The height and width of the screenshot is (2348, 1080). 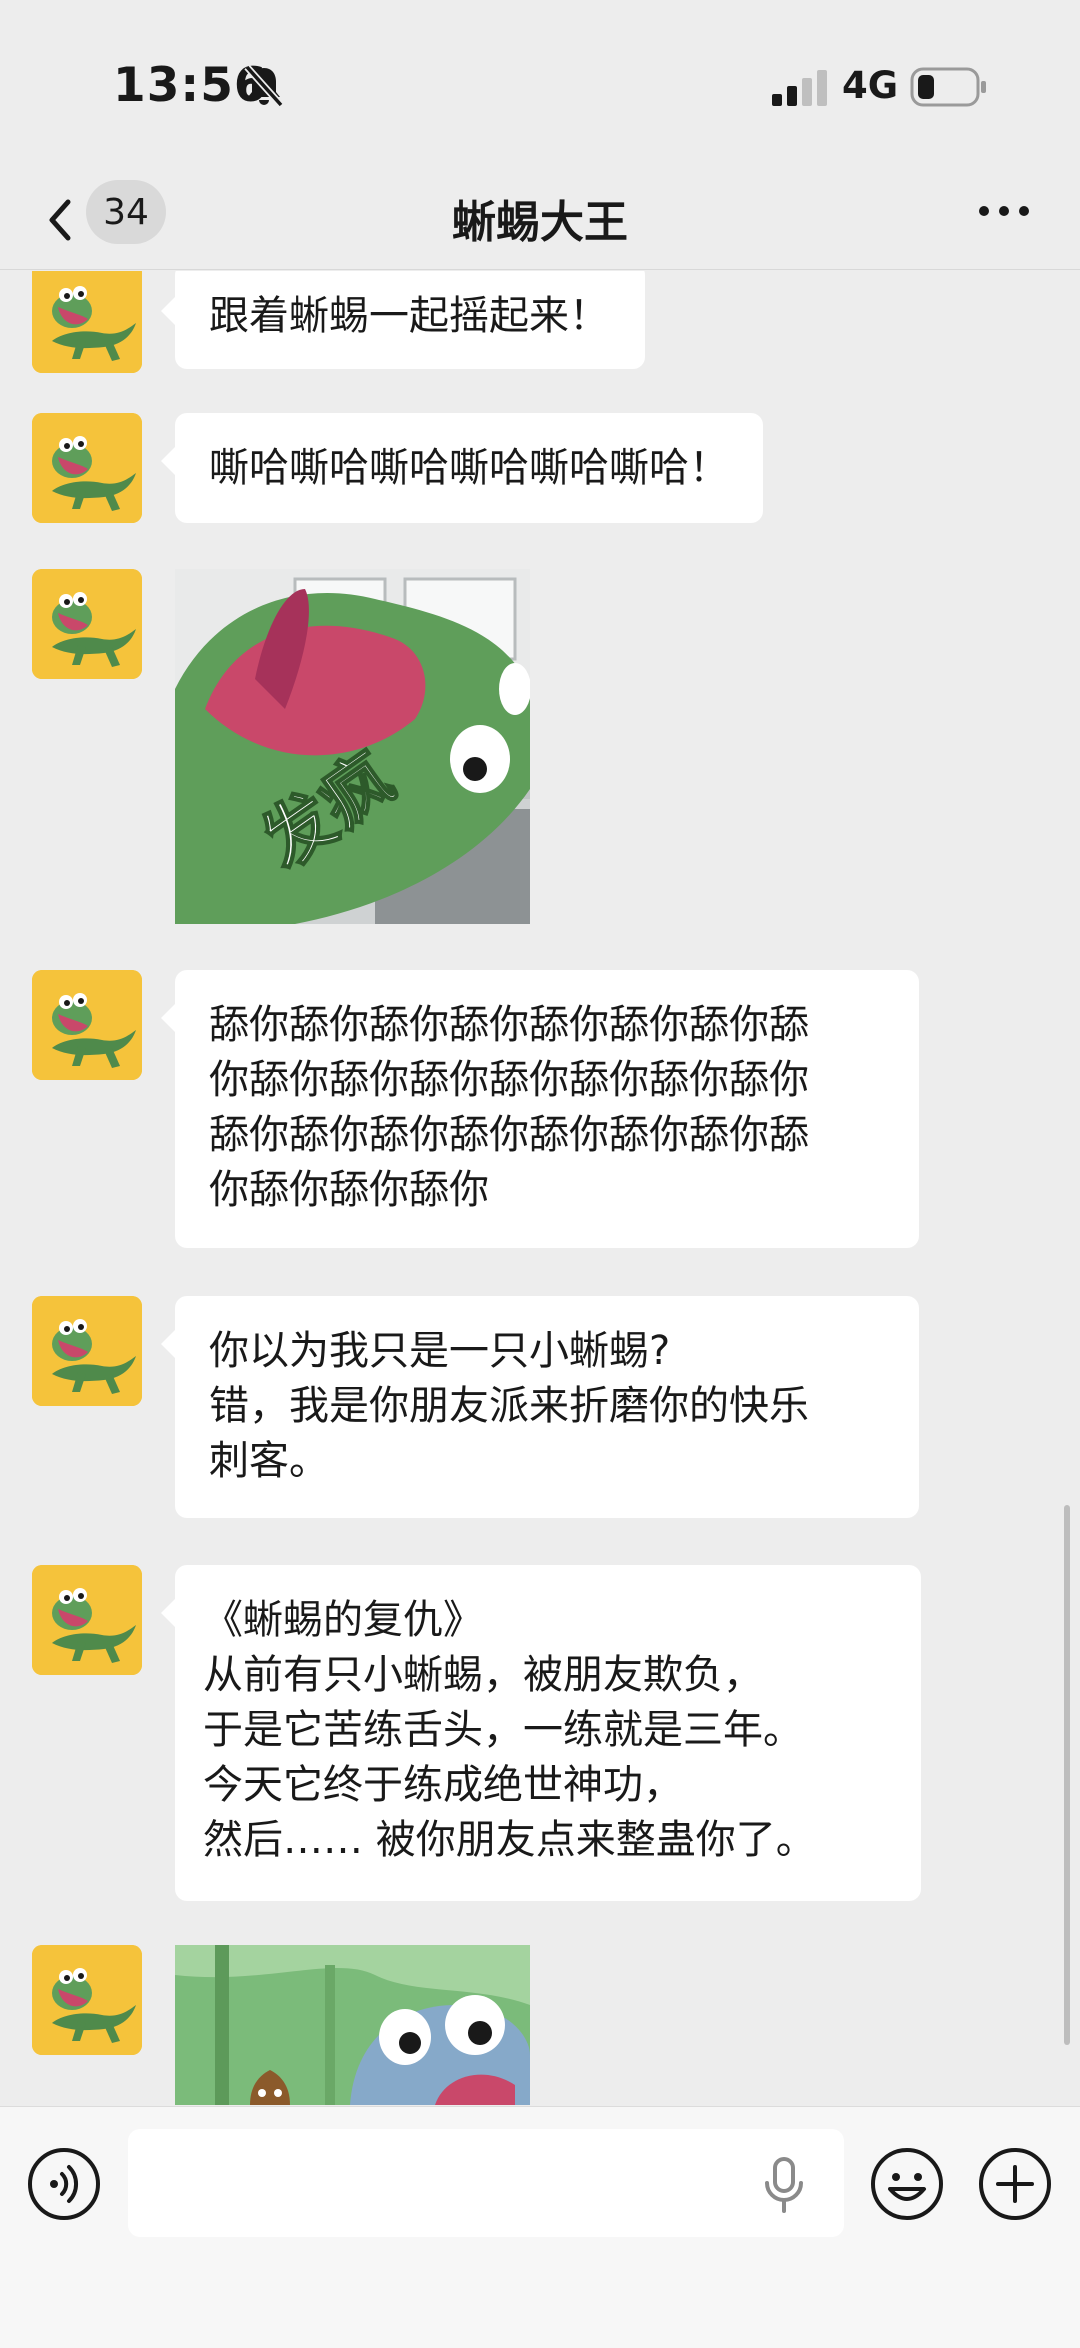 I want to click on message-row: 嘶哈嘶哈嘶哈嘶哈嘶哈嘶哈！, so click(x=540, y=468).